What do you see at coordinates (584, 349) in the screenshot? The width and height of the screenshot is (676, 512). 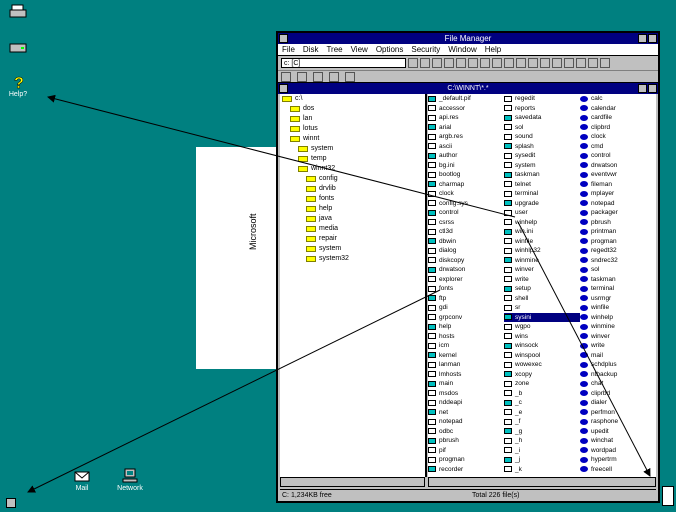 I see `arrow-to-corner` at bounding box center [584, 349].